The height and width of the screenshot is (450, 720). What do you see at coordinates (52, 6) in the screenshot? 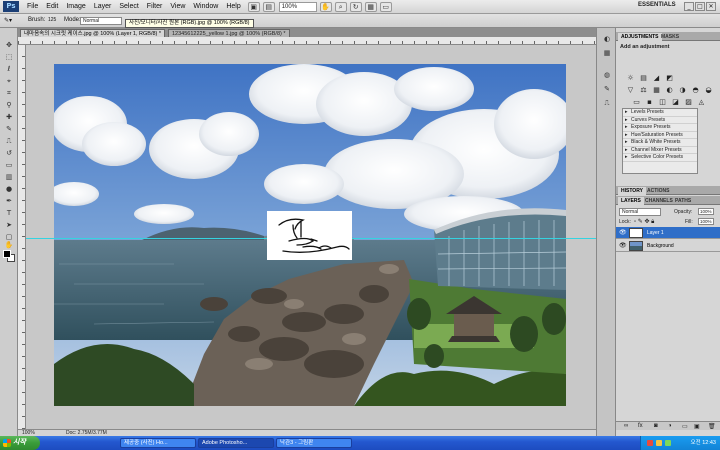
I see `menu-edit: Edit` at bounding box center [52, 6].